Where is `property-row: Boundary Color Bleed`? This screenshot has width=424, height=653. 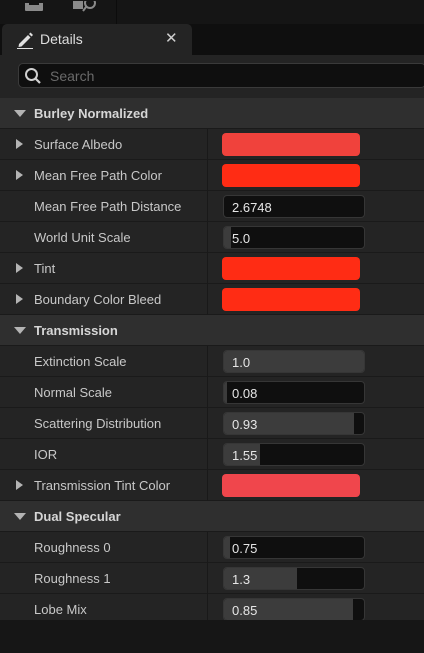
property-row: Boundary Color Bleed is located at coordinates (212, 299).